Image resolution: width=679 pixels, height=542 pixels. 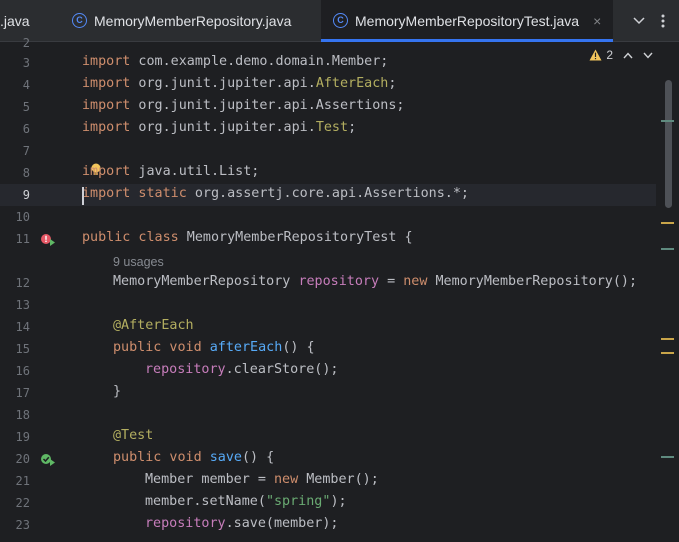 I want to click on close-icon: ×, so click(x=597, y=21).